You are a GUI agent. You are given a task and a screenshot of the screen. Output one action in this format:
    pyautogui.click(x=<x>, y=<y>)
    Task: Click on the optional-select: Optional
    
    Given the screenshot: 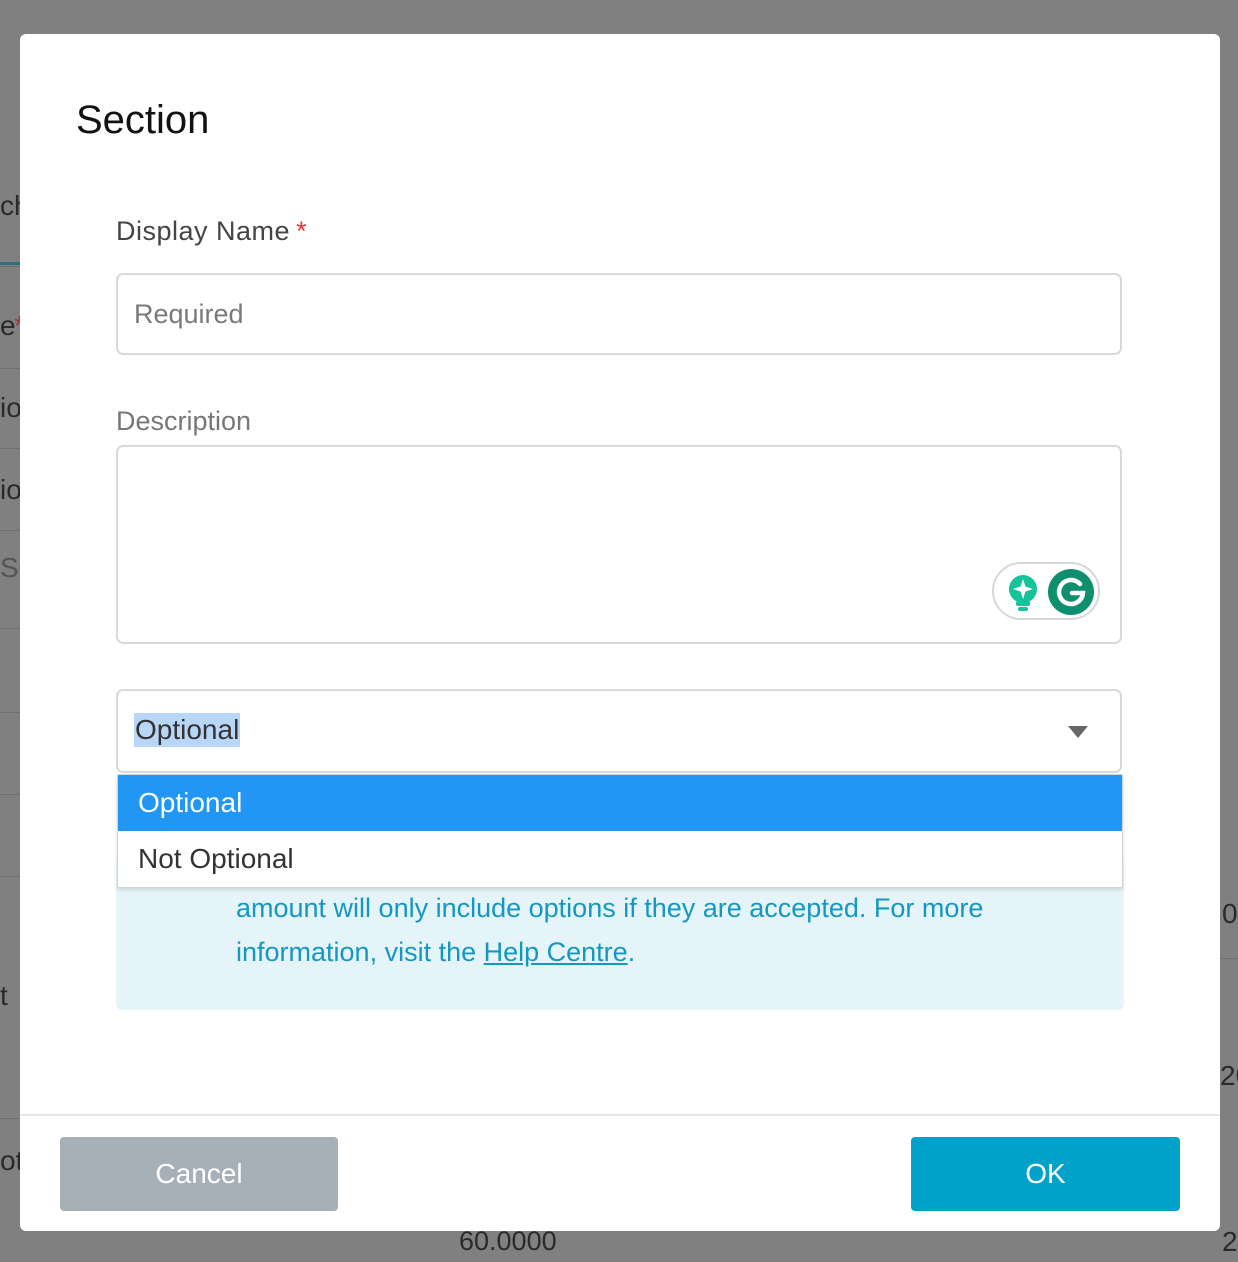 What is the action you would take?
    pyautogui.click(x=619, y=731)
    